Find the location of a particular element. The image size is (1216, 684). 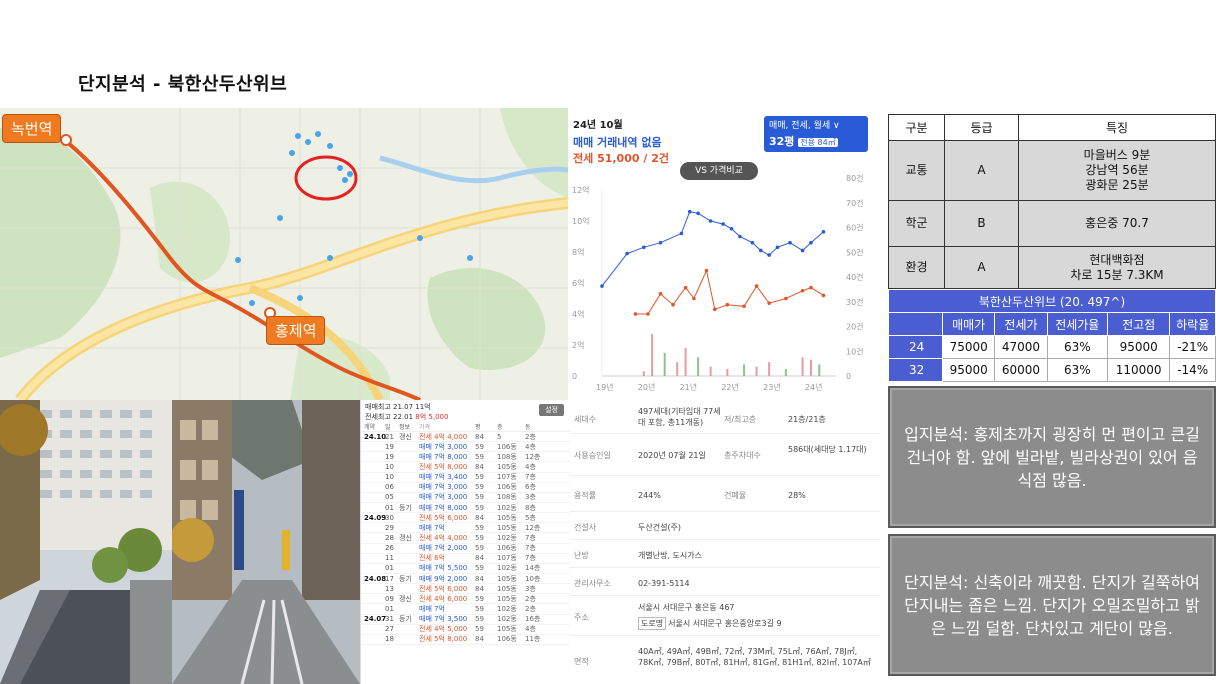

tx-cell: 84 is located at coordinates (479, 578).